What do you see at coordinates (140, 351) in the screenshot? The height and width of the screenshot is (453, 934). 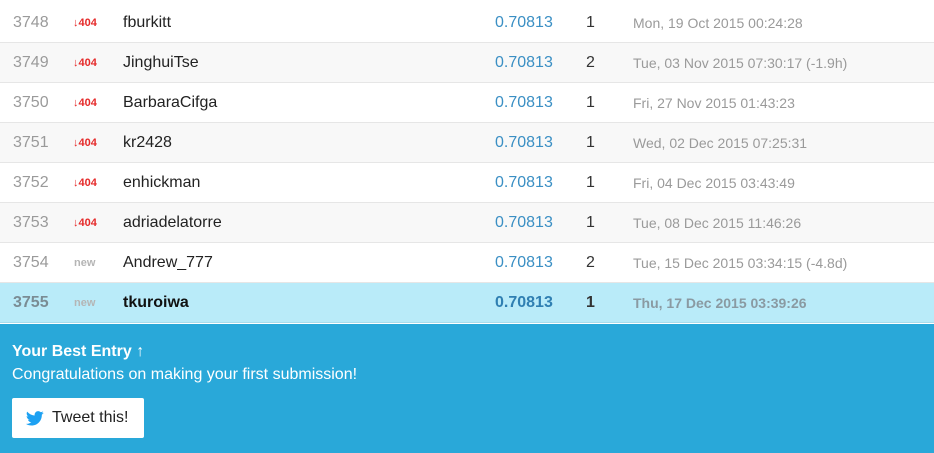 I see `up-arrow-icon: ↑` at bounding box center [140, 351].